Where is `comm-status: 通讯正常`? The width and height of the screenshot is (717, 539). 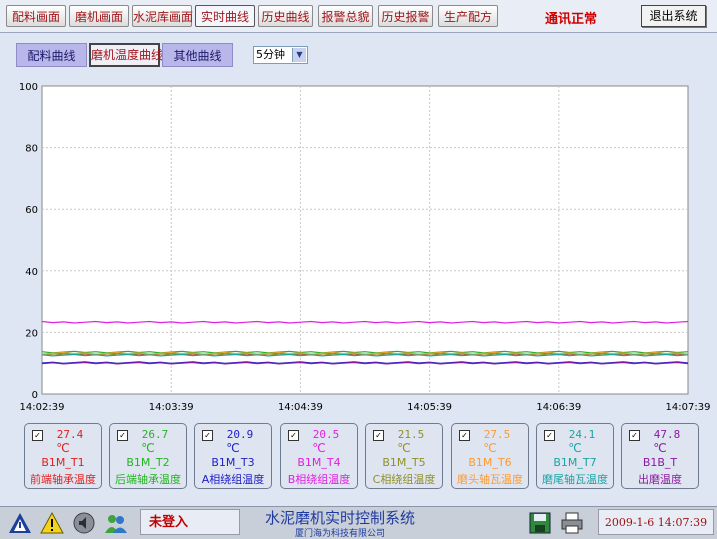 comm-status: 通讯正常 is located at coordinates (571, 19).